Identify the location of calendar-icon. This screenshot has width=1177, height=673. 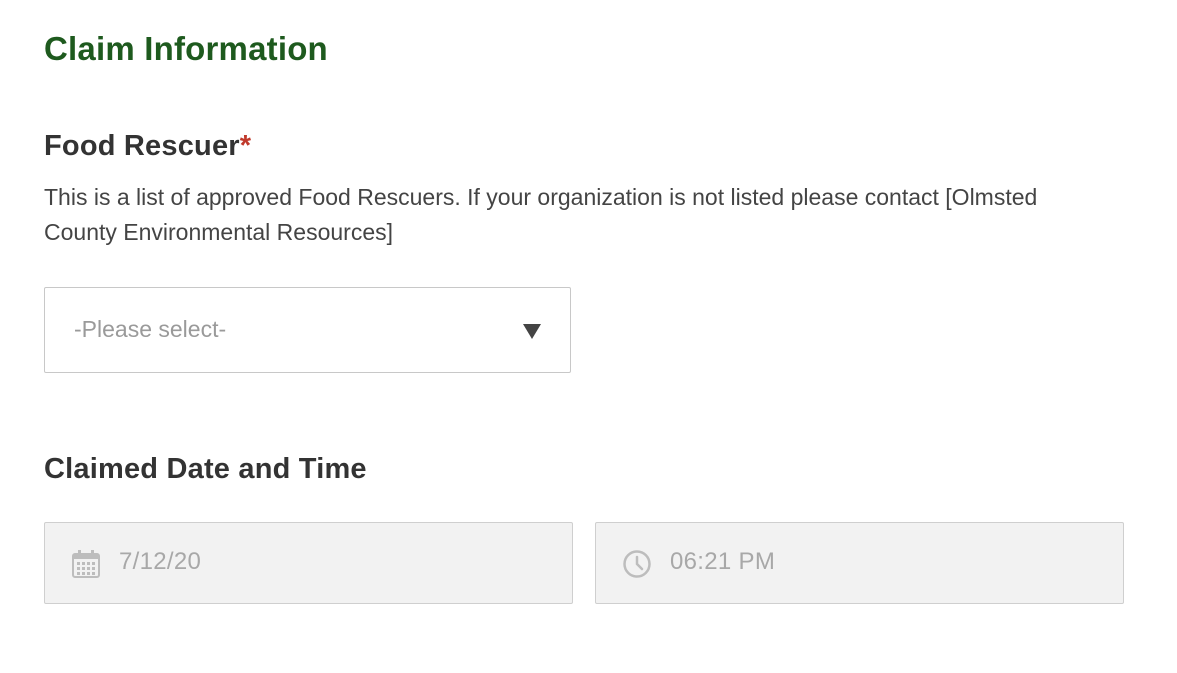
(86, 564).